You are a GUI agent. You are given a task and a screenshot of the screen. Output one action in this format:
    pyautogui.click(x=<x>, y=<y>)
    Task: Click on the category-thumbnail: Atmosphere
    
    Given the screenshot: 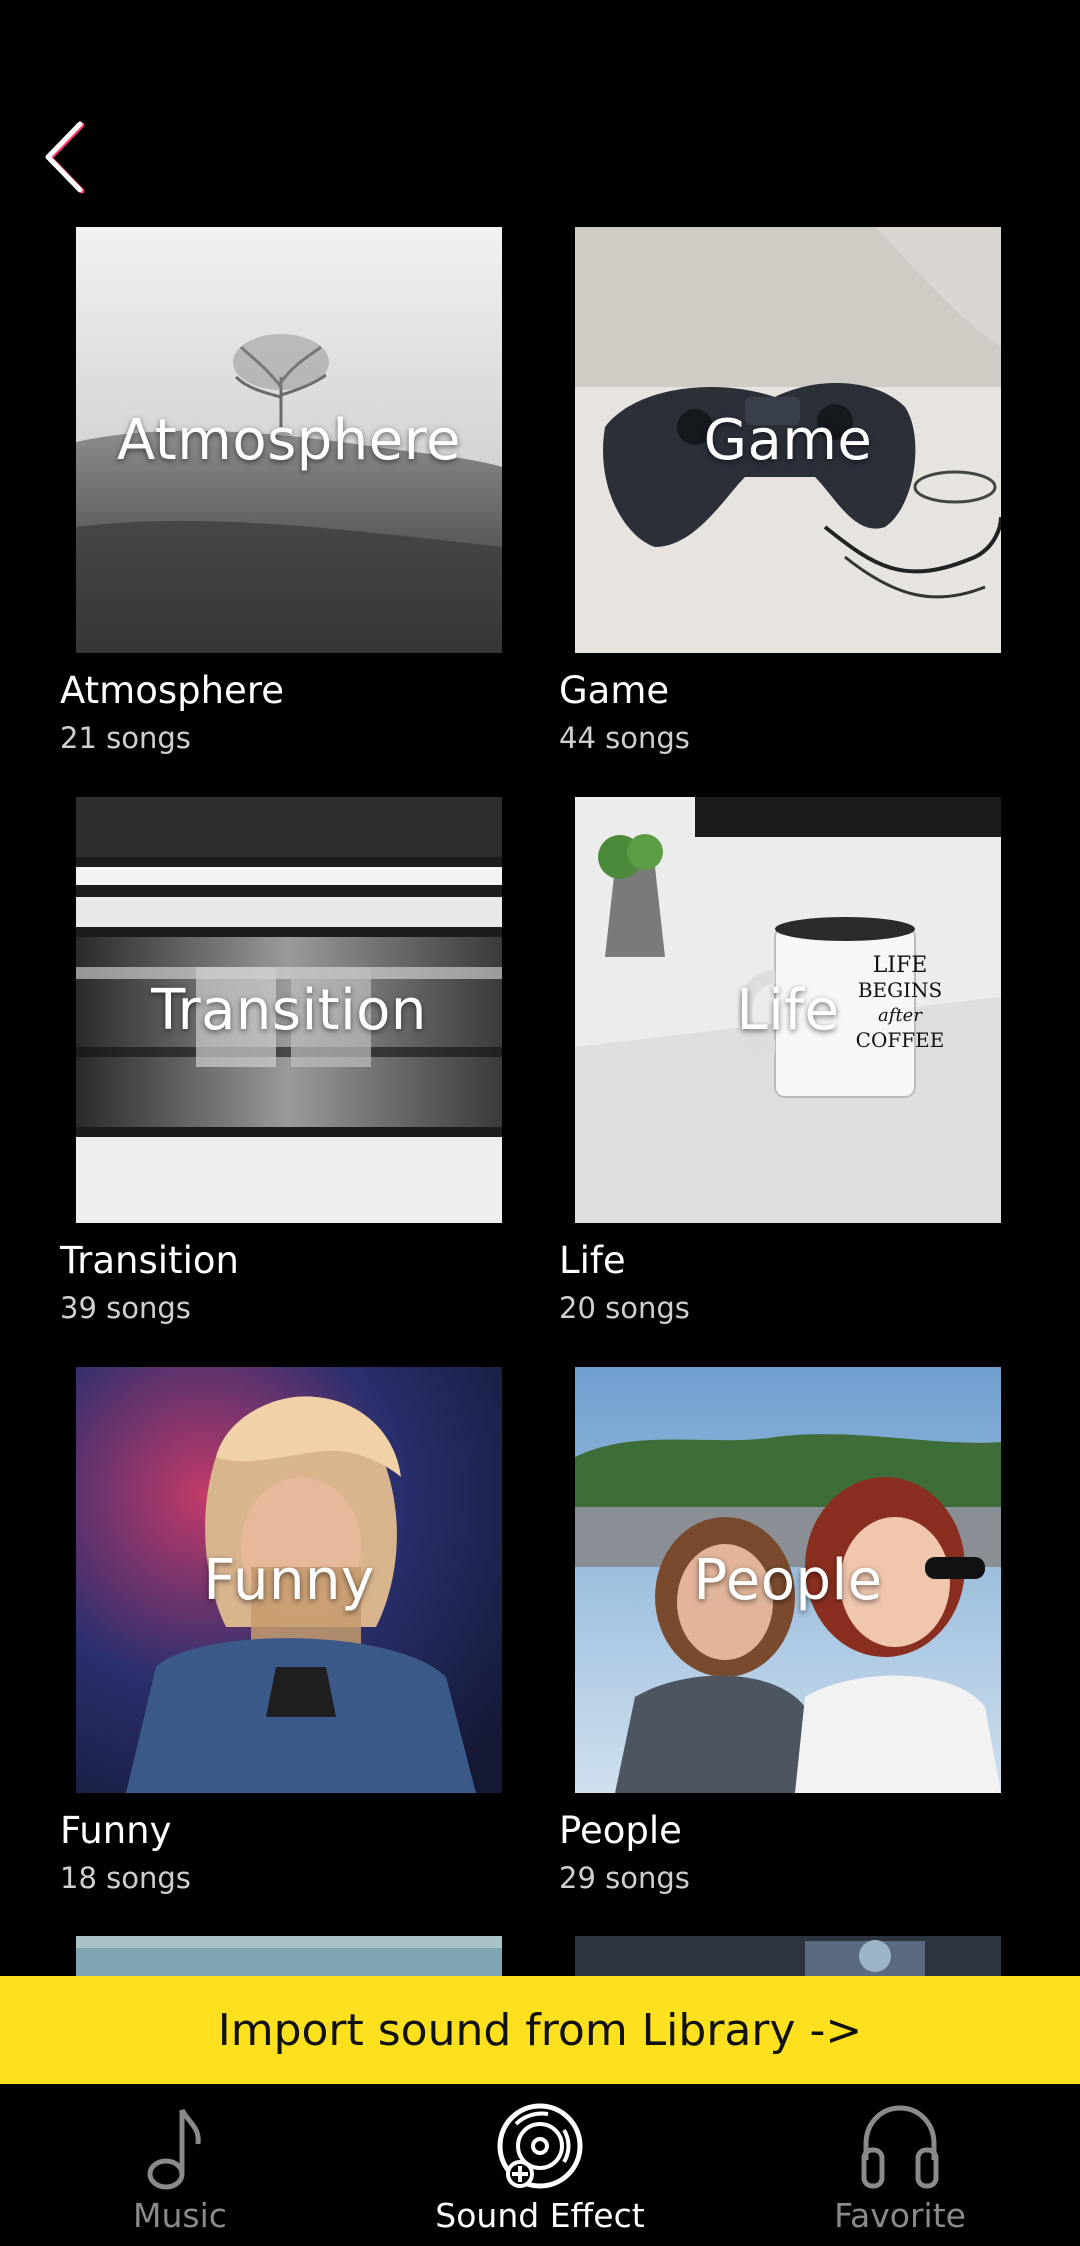 What is the action you would take?
    pyautogui.click(x=289, y=440)
    